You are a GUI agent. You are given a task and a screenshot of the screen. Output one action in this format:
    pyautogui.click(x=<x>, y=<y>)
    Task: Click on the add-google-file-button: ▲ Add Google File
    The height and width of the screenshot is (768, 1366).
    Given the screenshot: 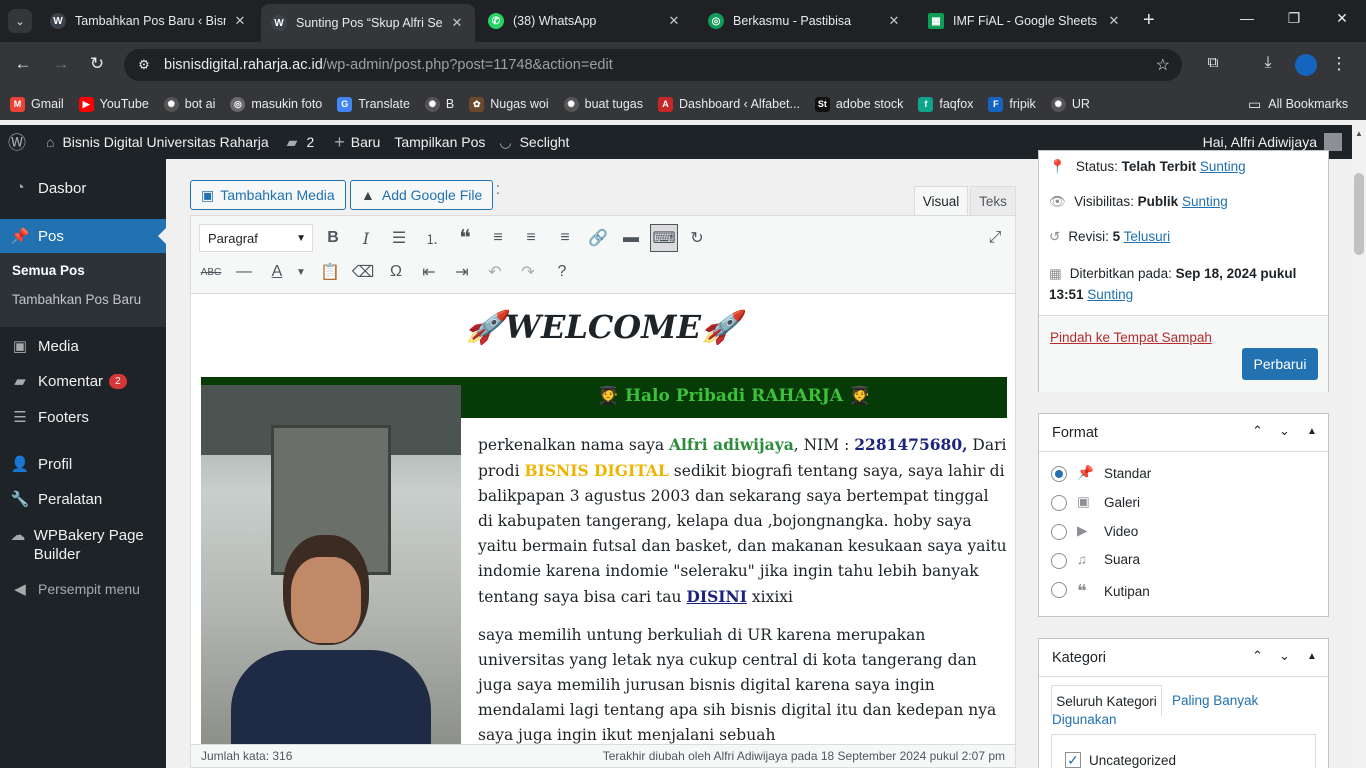 What is the action you would take?
    pyautogui.click(x=422, y=195)
    